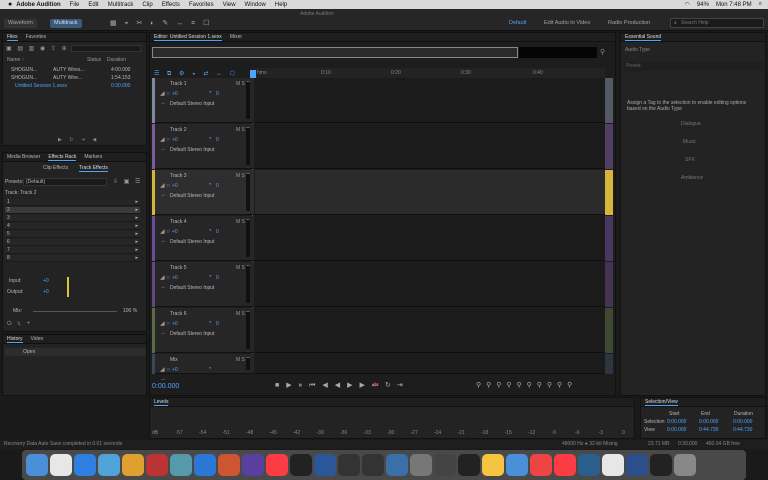 The height and width of the screenshot is (480, 768). What do you see at coordinates (12, 37) in the screenshot?
I see `tab-files: Files` at bounding box center [12, 37].